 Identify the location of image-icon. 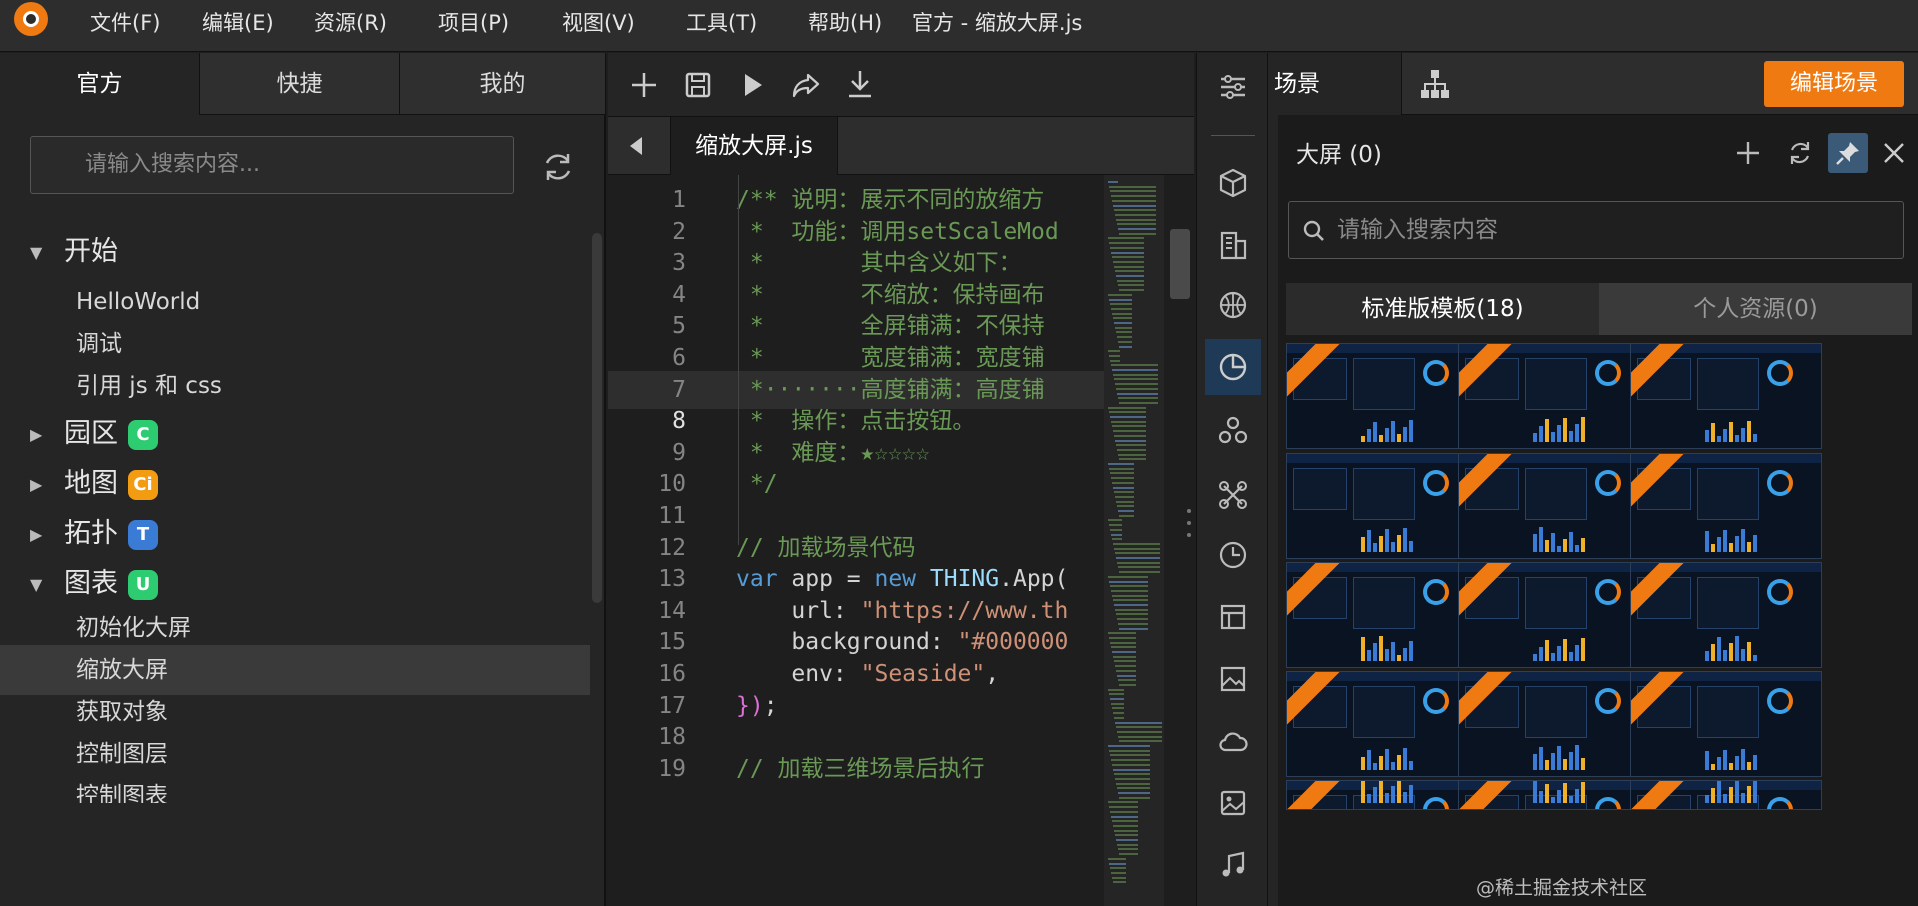
(1233, 679).